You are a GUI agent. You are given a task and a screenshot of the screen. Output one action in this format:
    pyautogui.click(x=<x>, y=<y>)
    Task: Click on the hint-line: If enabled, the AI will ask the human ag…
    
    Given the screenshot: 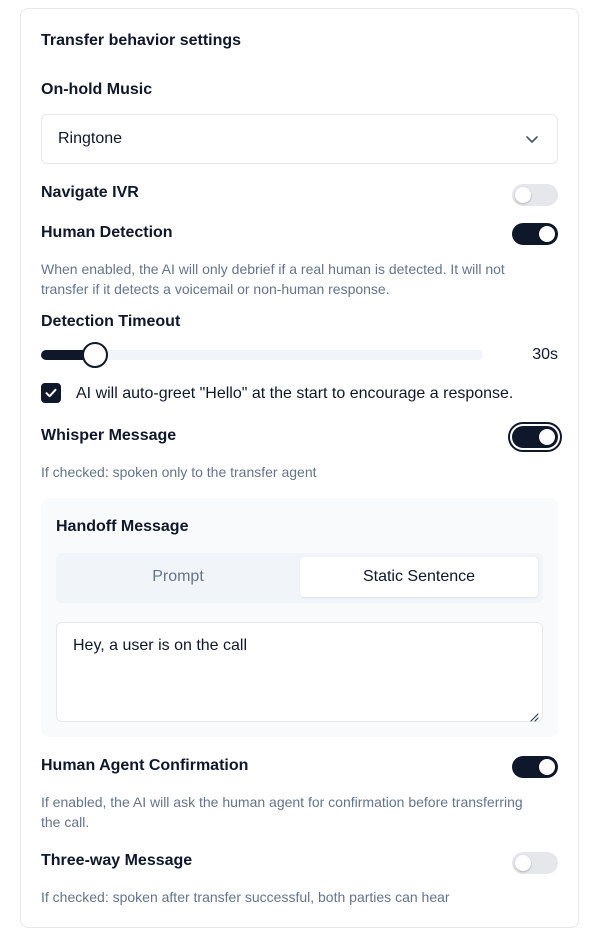 What is the action you would take?
    pyautogui.click(x=282, y=802)
    